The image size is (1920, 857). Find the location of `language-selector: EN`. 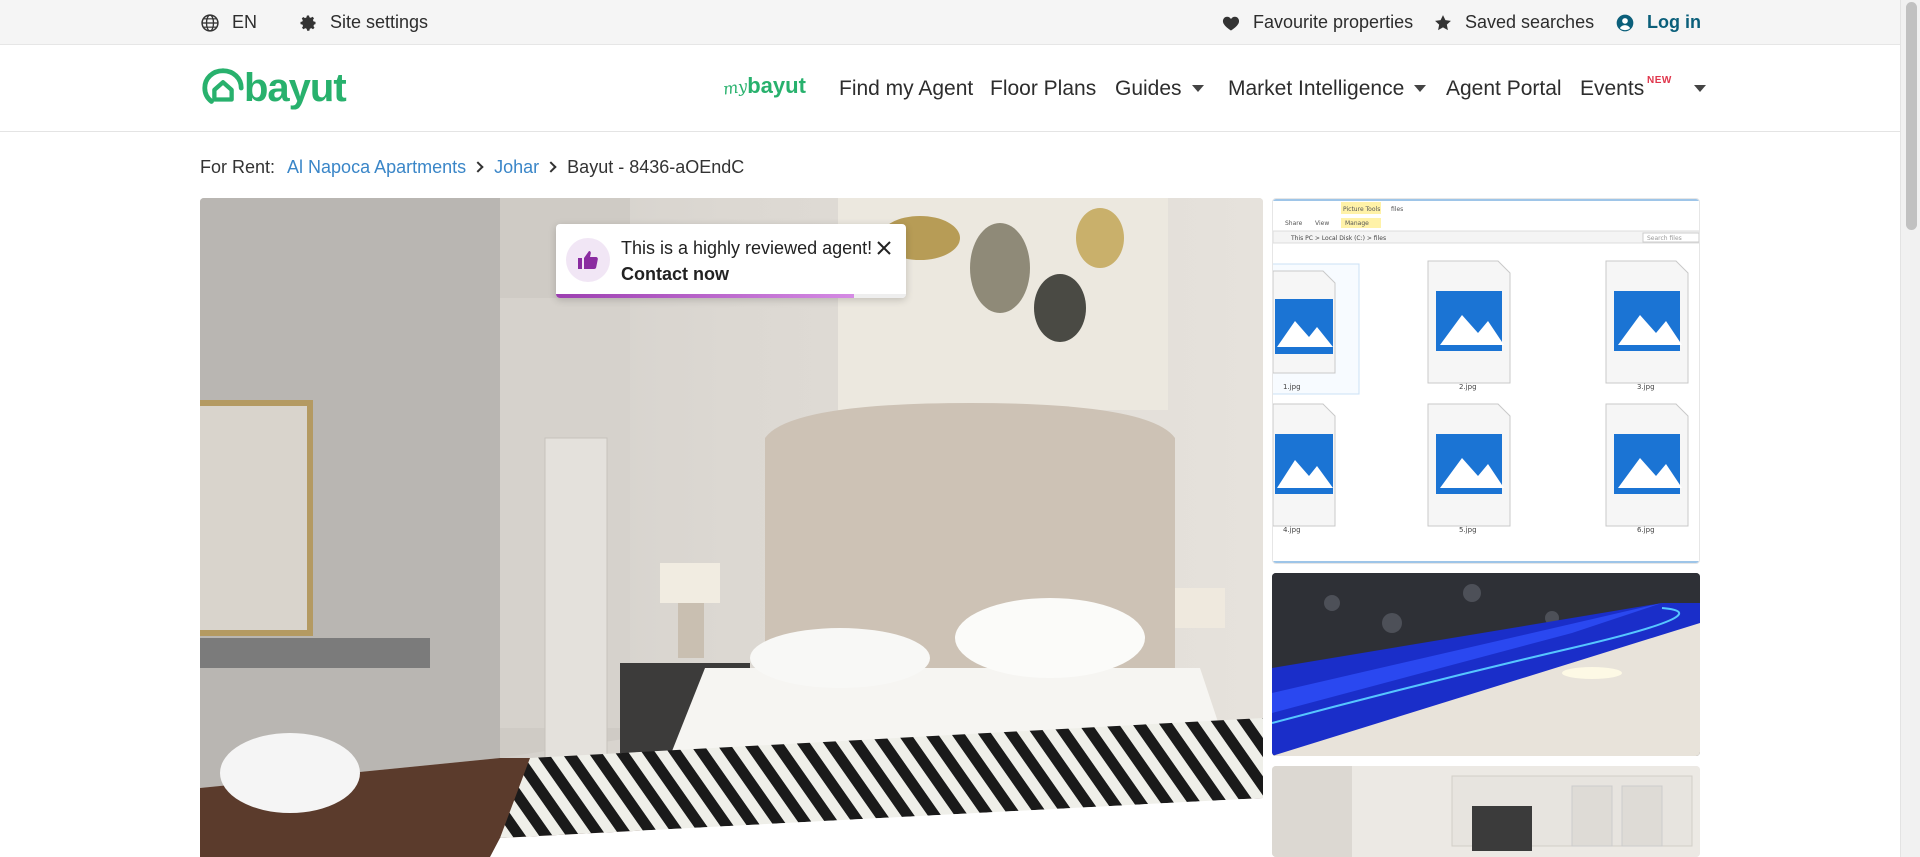

language-selector: EN is located at coordinates (228, 22).